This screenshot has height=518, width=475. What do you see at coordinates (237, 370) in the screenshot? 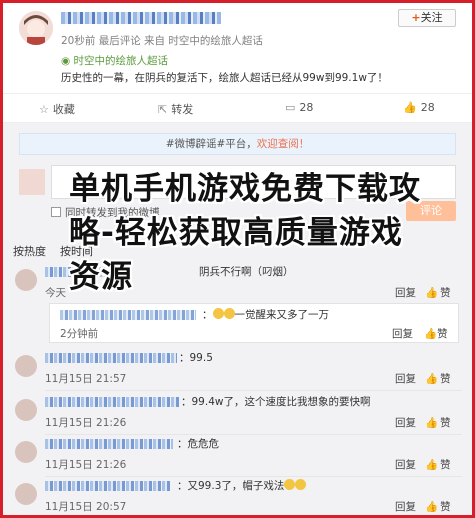
I see `list-item: ：99.5 11月15日 21:57 回复 👍 赞` at bounding box center [237, 370].